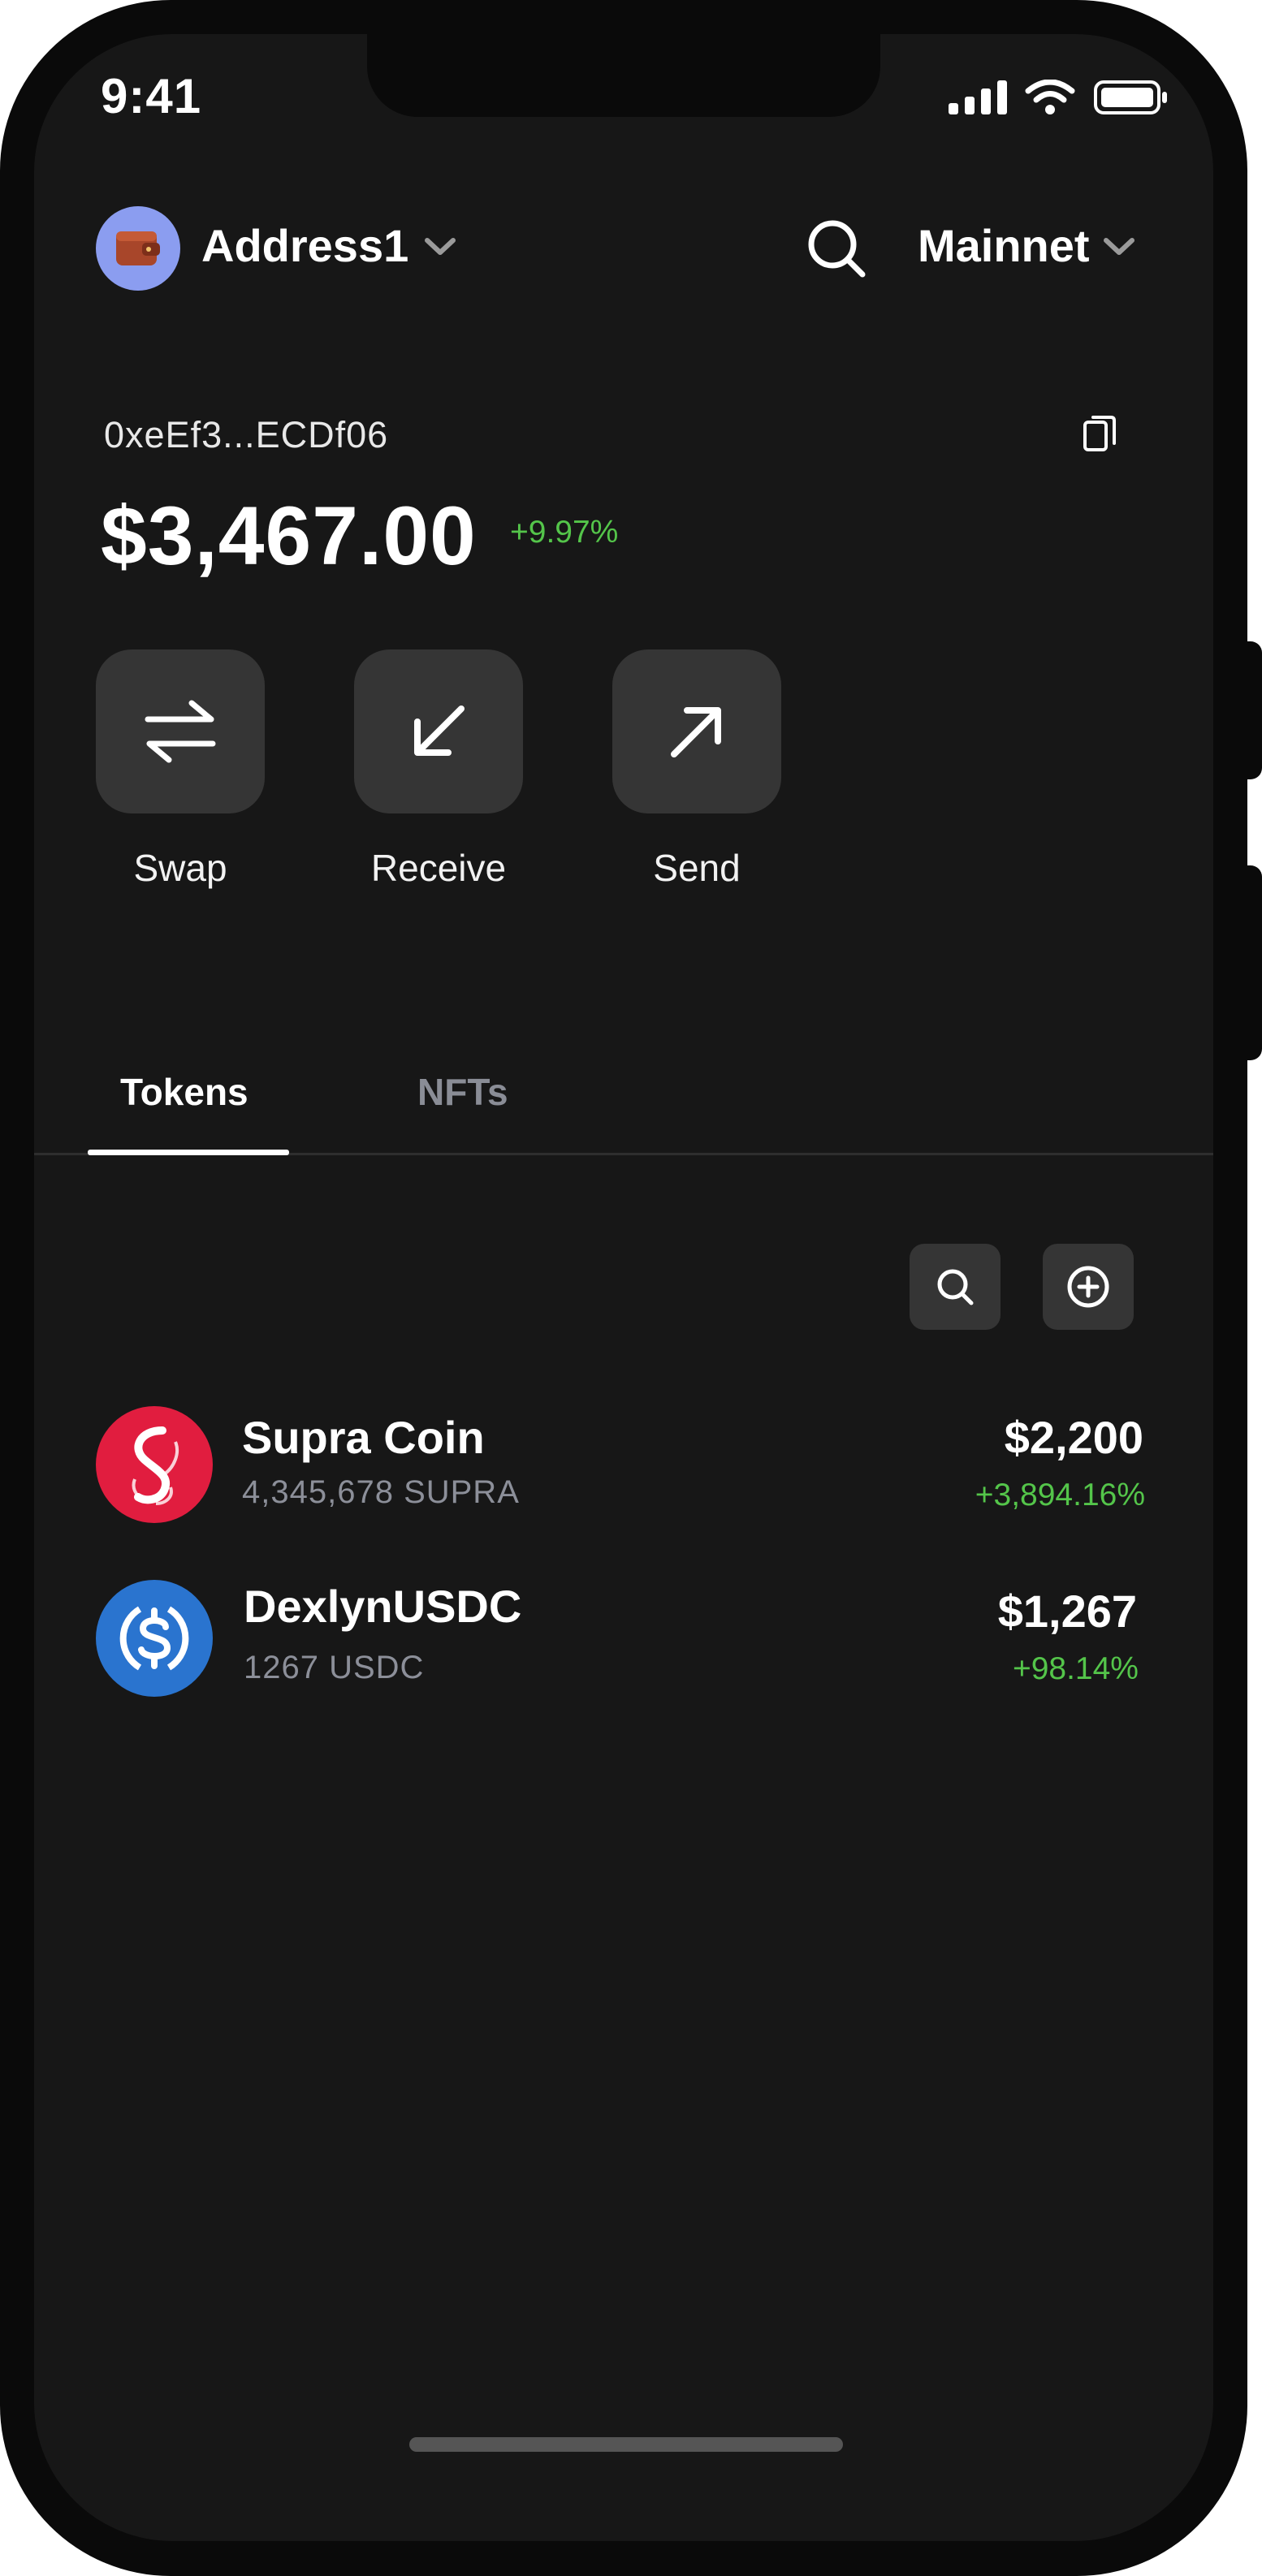 This screenshot has height=2576, width=1262. I want to click on active-tab-indicator, so click(188, 1152).